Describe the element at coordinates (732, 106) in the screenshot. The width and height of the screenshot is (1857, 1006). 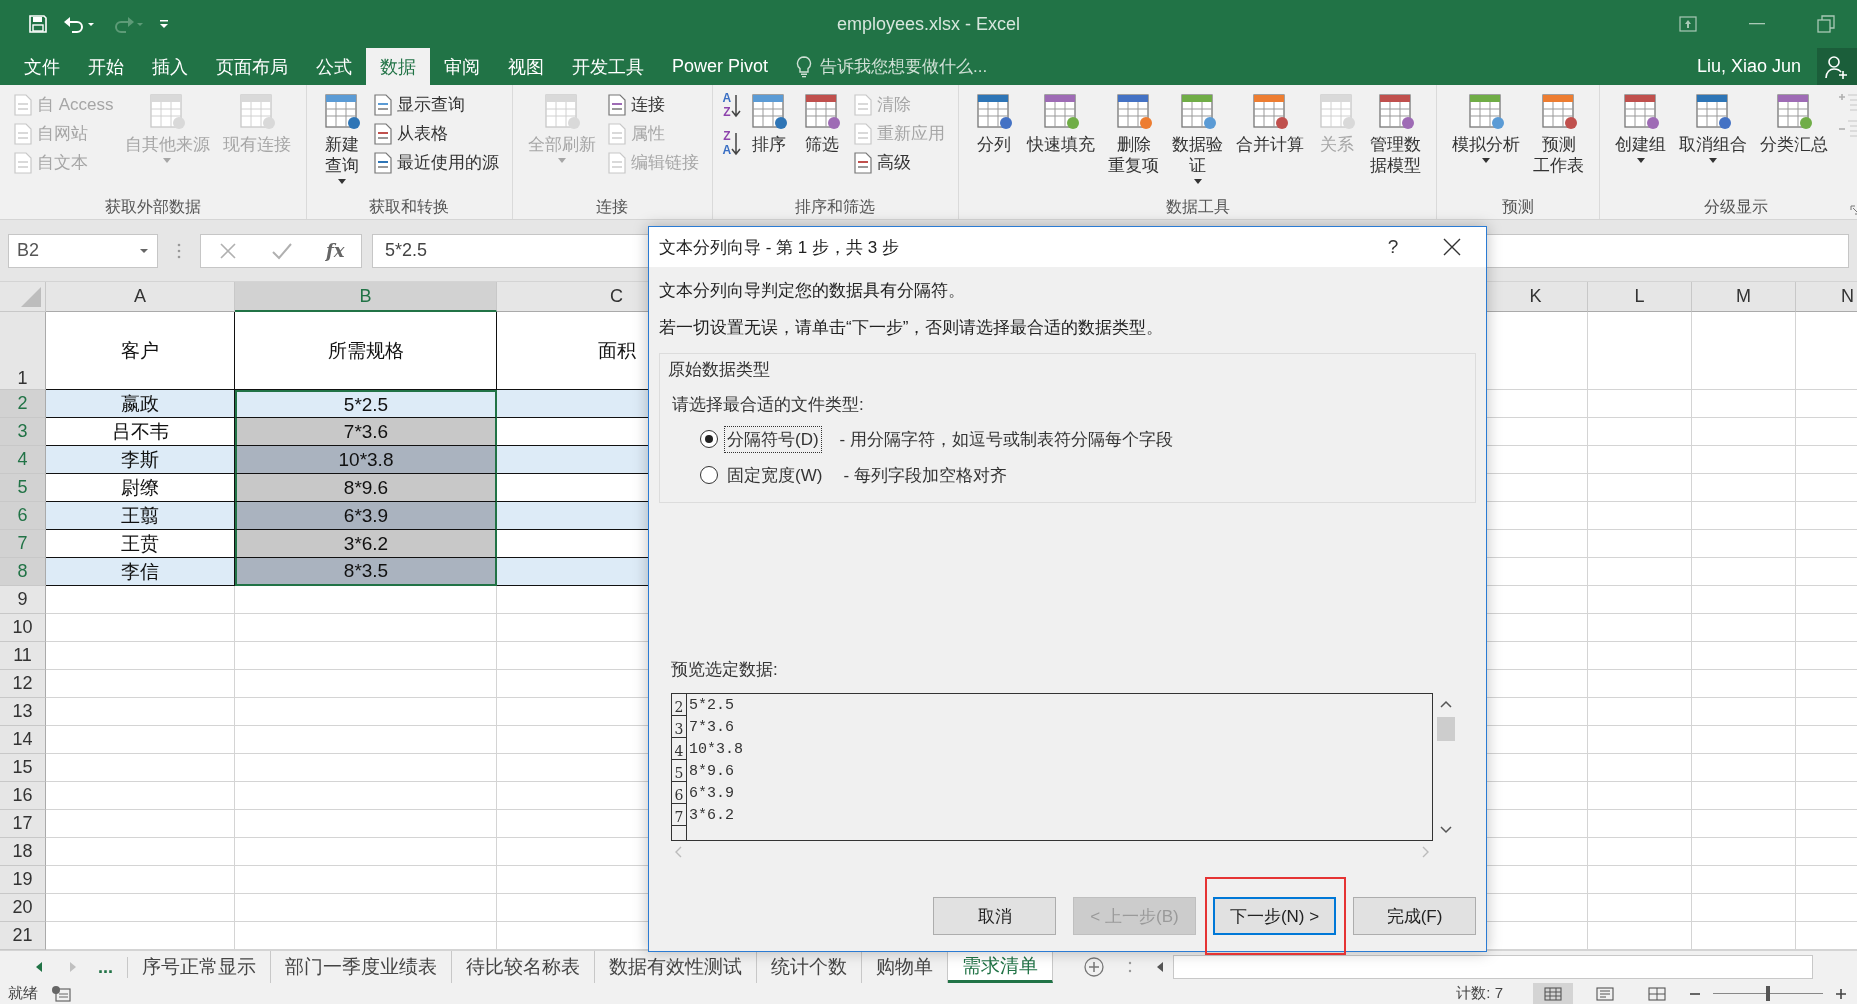
I see `sort-ascending-button: A Z` at that location.